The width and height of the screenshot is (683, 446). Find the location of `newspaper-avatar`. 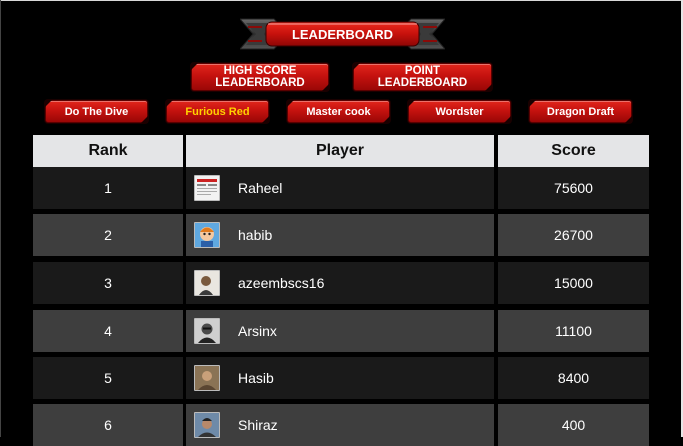

newspaper-avatar is located at coordinates (207, 188).